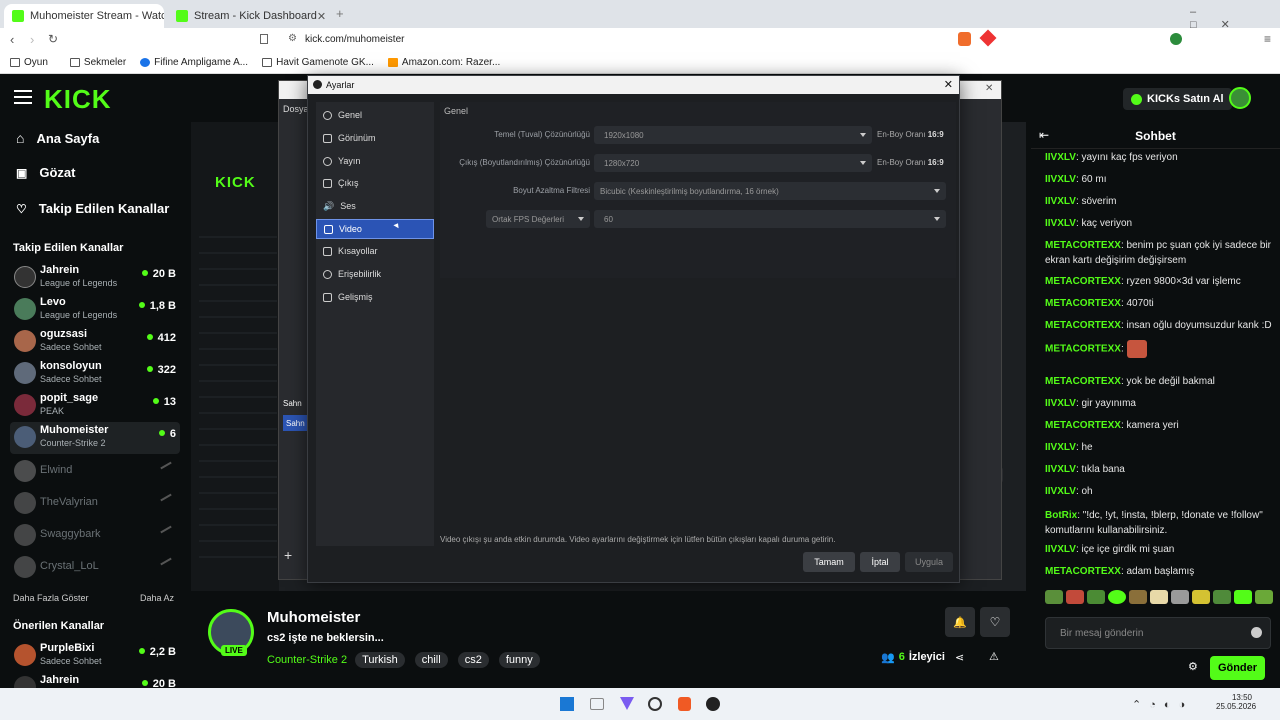 This screenshot has width=1280, height=720. I want to click on chat-input: Bir mesaj gönderin, so click(1158, 633).